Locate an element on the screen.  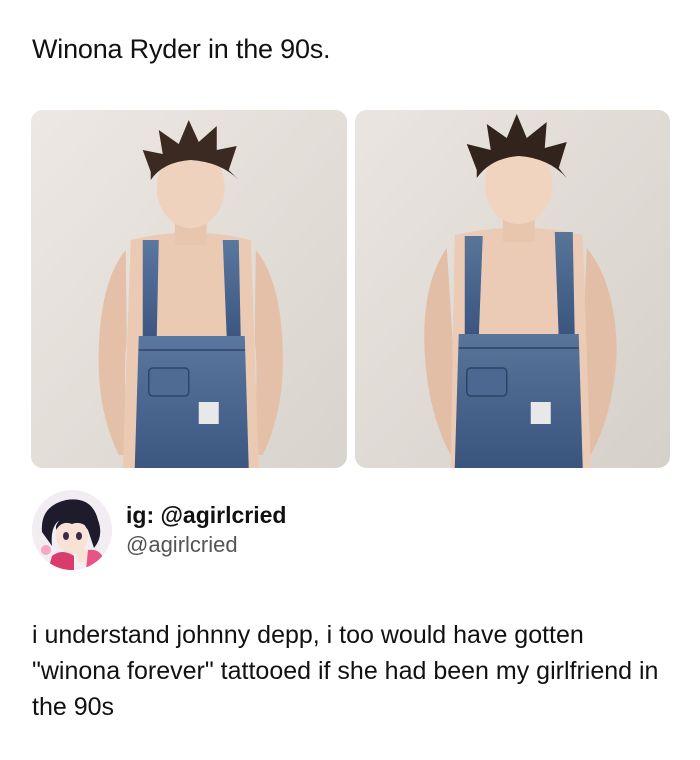
author-names: ig: @agirlcried @agirlcried is located at coordinates (206, 530).